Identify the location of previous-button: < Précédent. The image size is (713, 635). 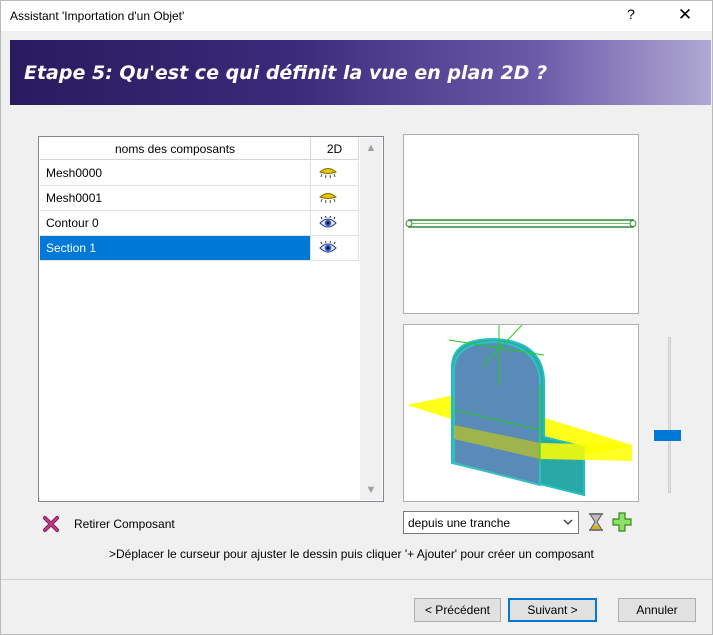
(457, 610).